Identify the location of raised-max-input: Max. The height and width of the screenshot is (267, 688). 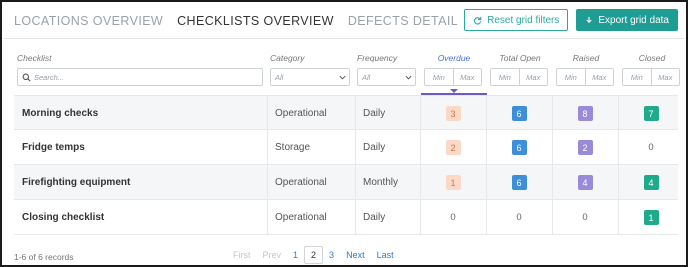
(599, 77).